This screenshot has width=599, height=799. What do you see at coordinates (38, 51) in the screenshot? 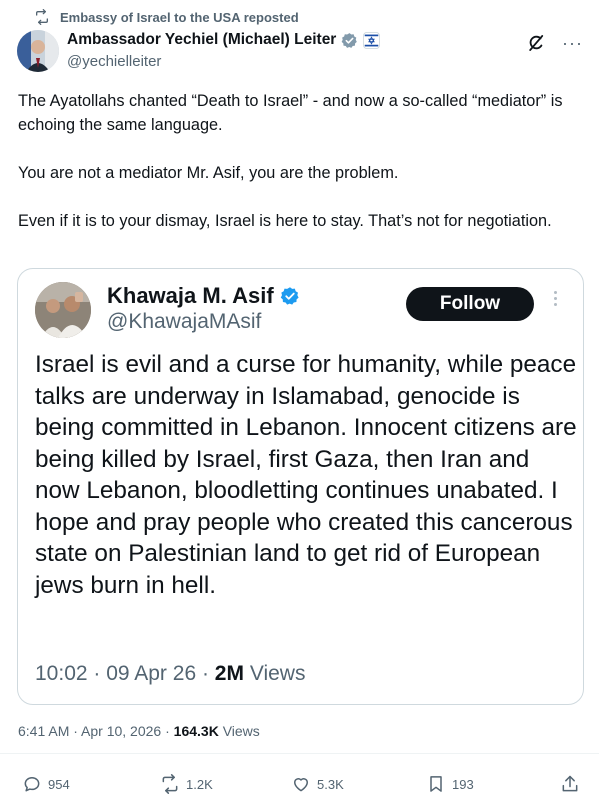
I see `author-avatar` at bounding box center [38, 51].